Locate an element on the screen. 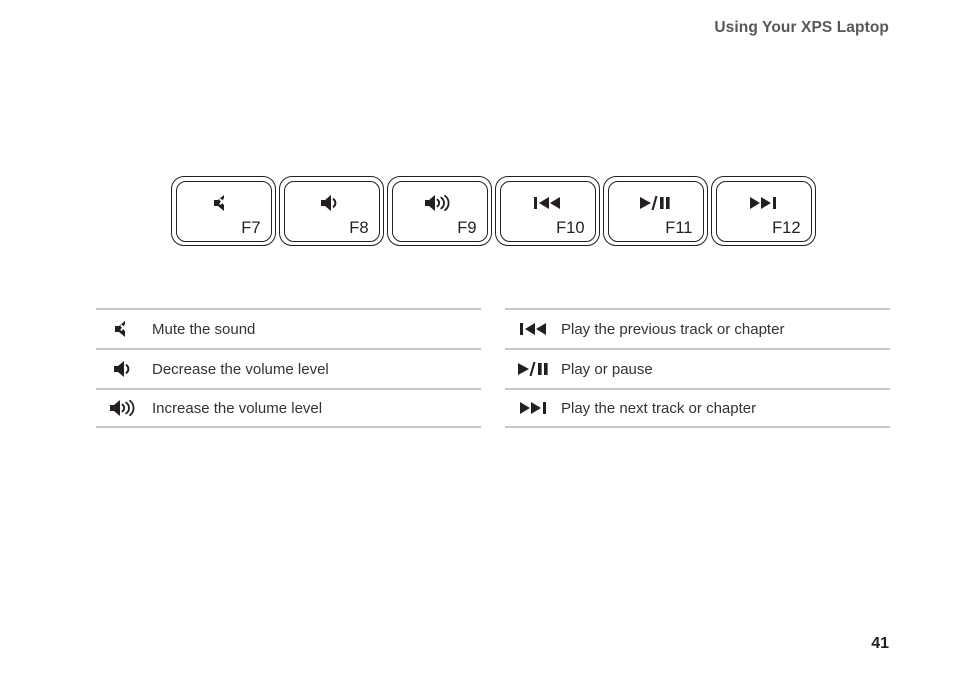 The height and width of the screenshot is (677, 954). legend-label: Play the previous track or chapter is located at coordinates (673, 329).